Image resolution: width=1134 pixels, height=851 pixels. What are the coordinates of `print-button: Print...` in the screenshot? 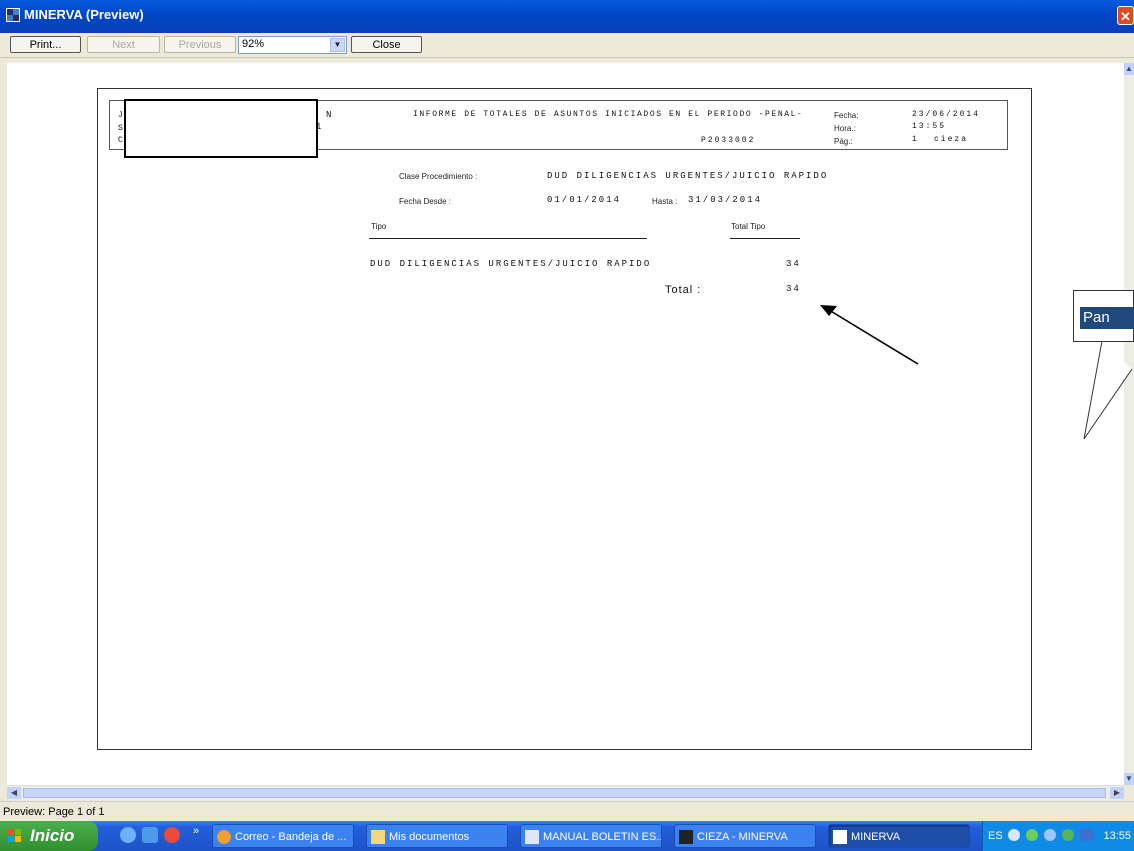 It's located at (45, 44).